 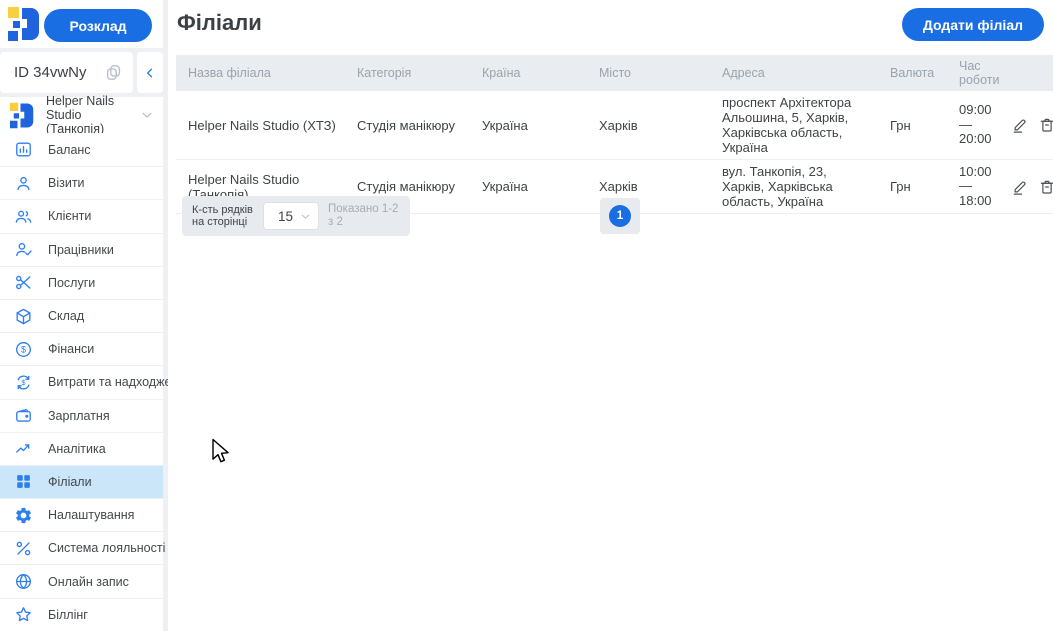 I want to click on sidebar-item-billing: Біллінг, so click(x=81, y=614).